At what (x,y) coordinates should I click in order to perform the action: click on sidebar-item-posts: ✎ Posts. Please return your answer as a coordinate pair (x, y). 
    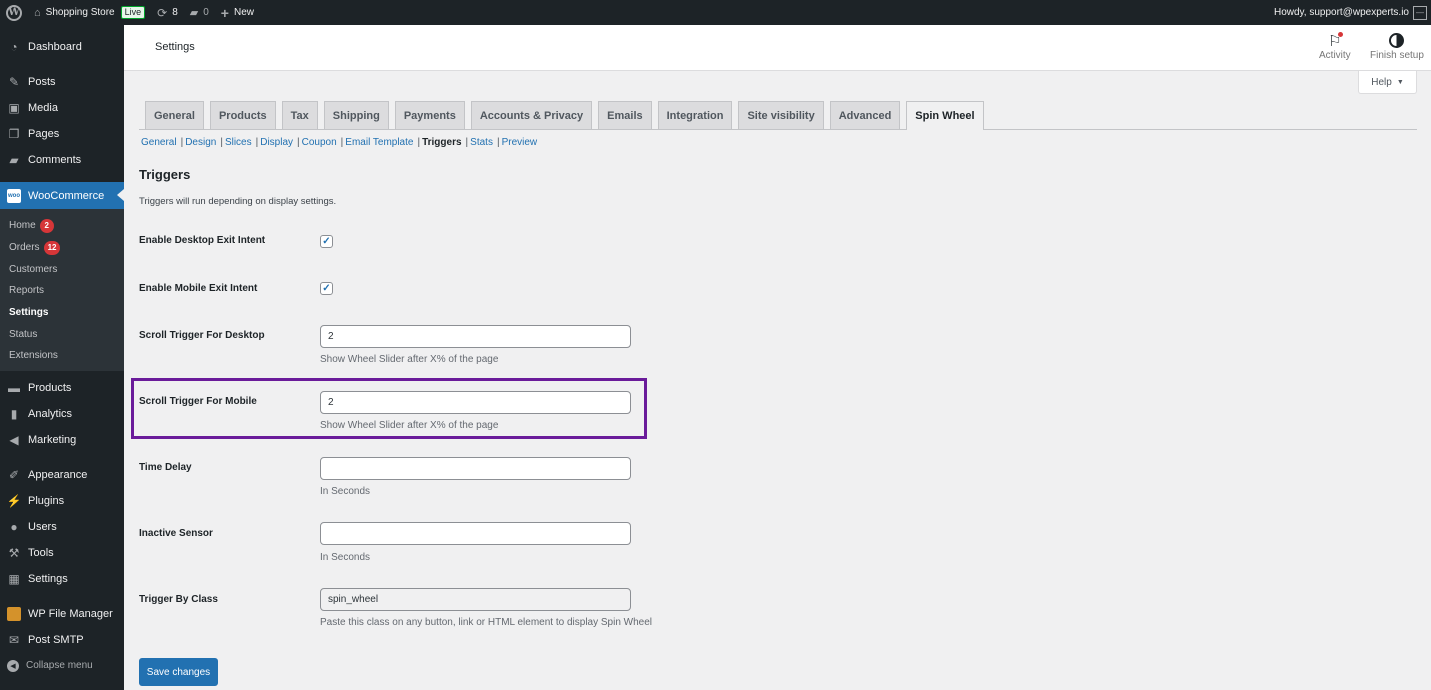
    Looking at the image, I should click on (62, 82).